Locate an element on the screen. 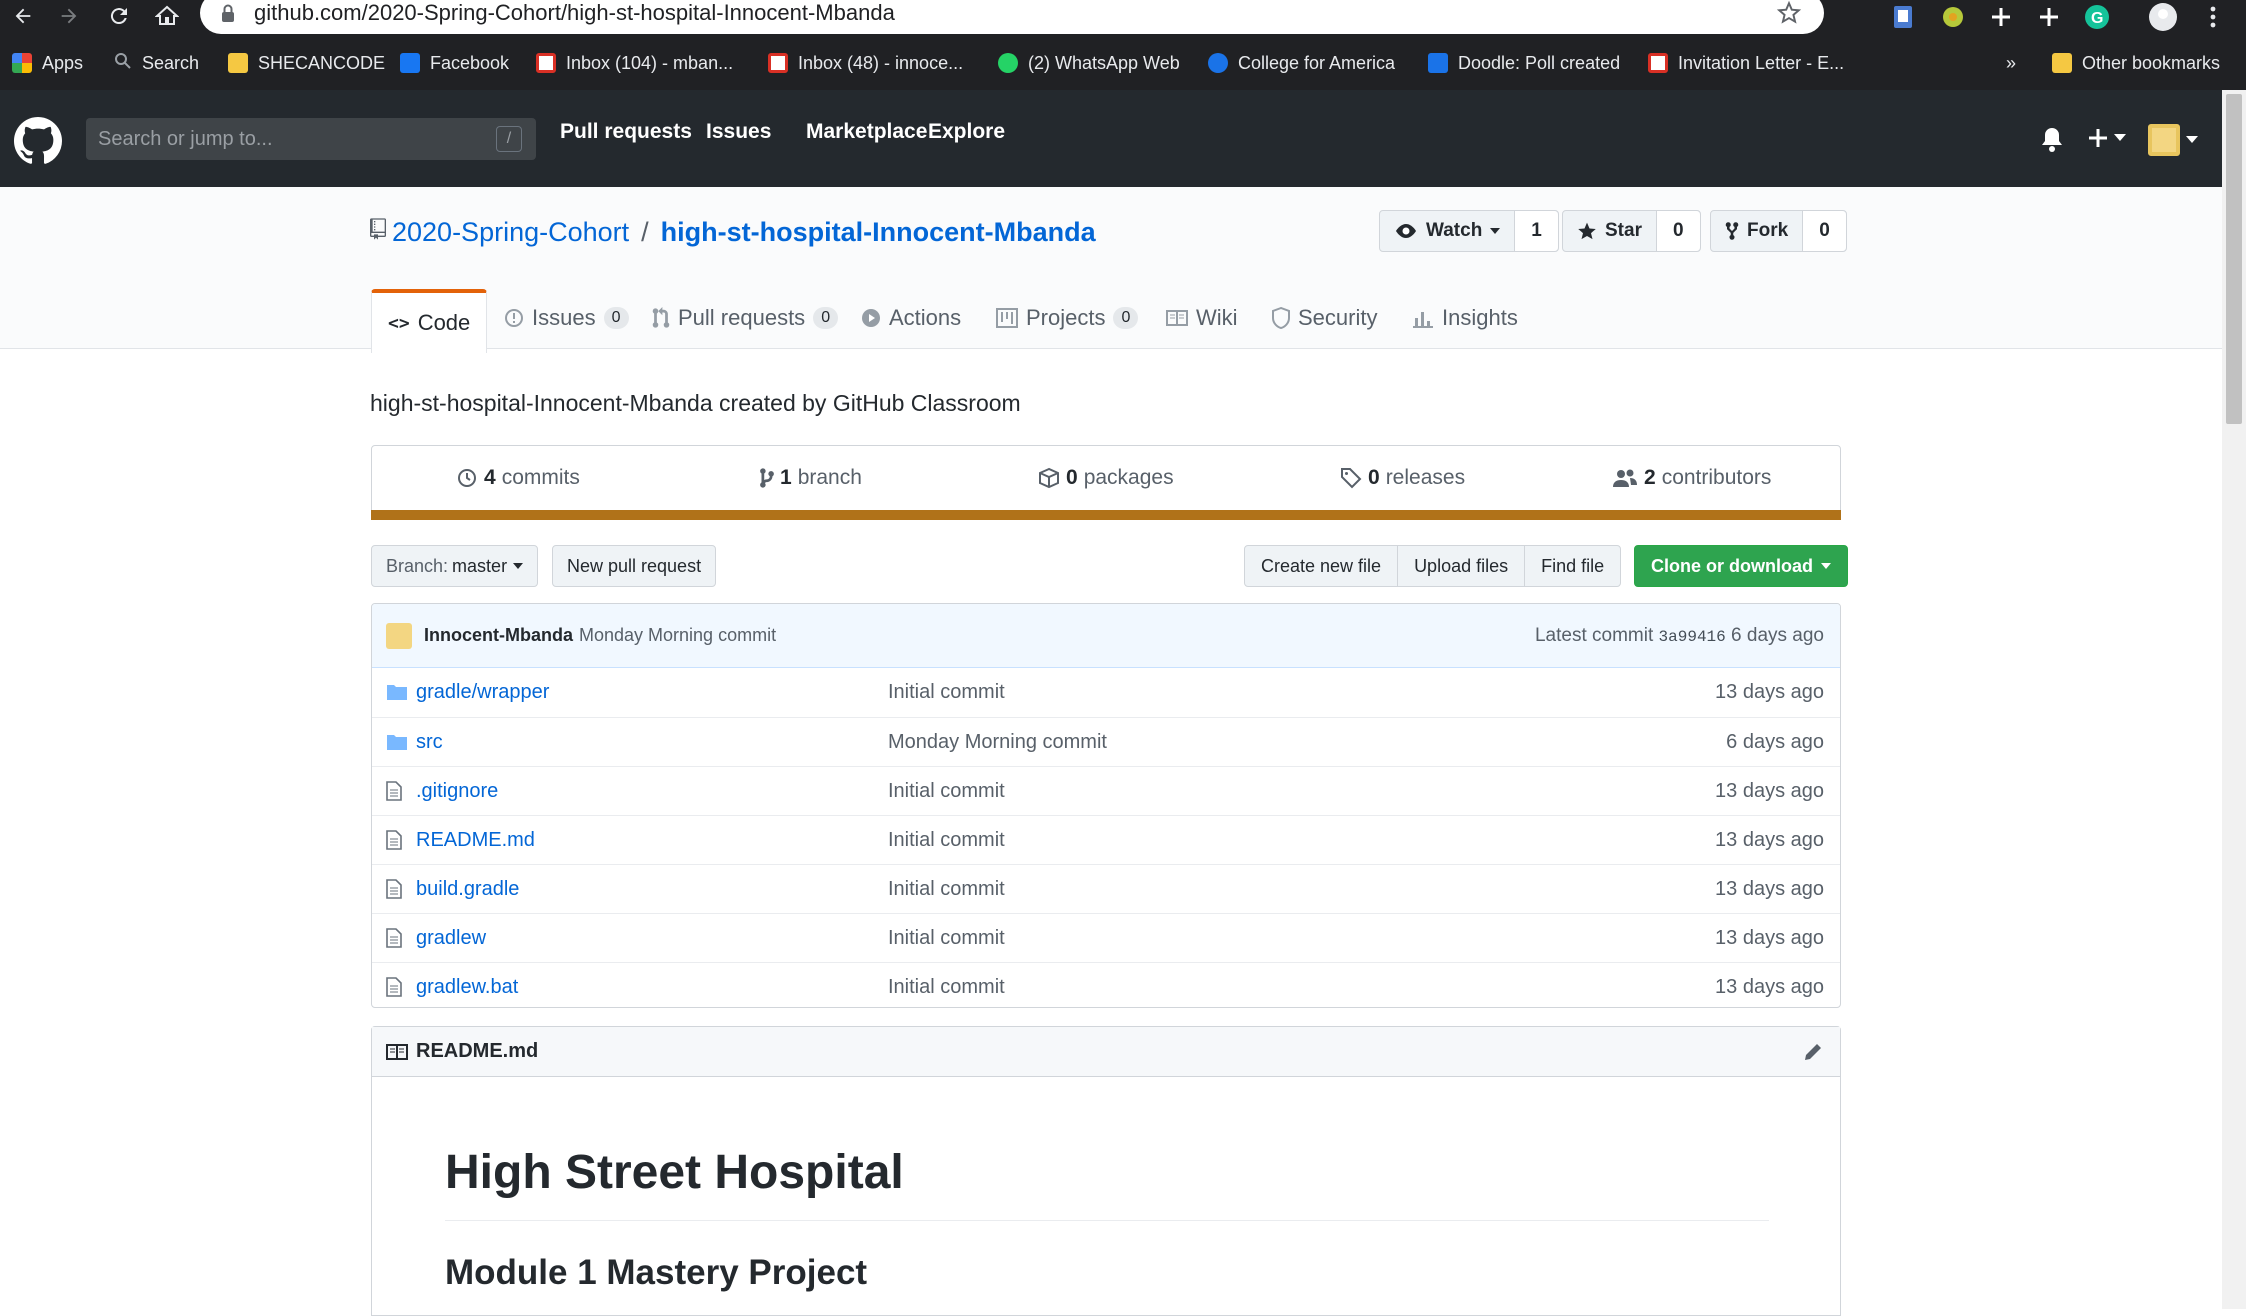 The width and height of the screenshot is (2246, 1316). tab-insights: Insights is located at coordinates (1465, 318).